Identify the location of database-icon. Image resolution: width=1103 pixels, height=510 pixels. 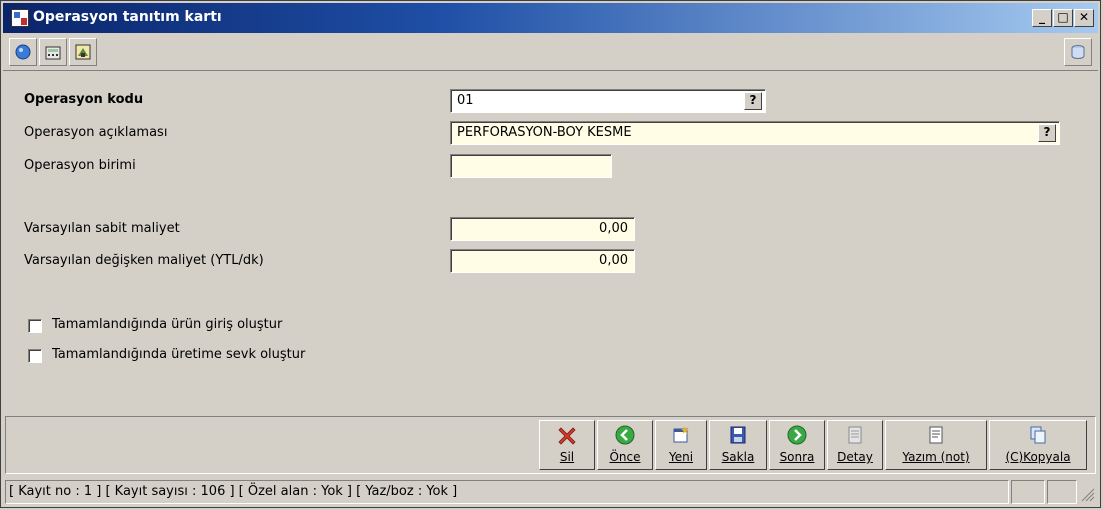
(1078, 52).